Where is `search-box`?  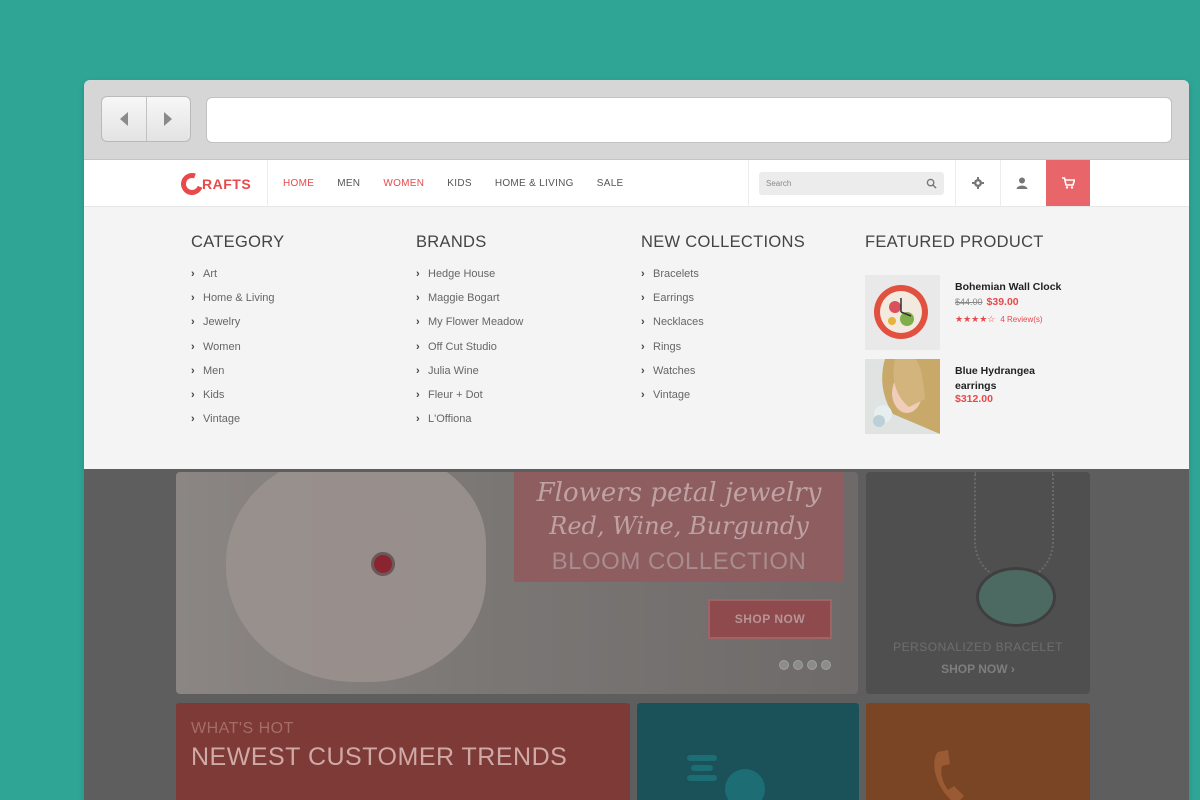
search-box is located at coordinates (851, 183).